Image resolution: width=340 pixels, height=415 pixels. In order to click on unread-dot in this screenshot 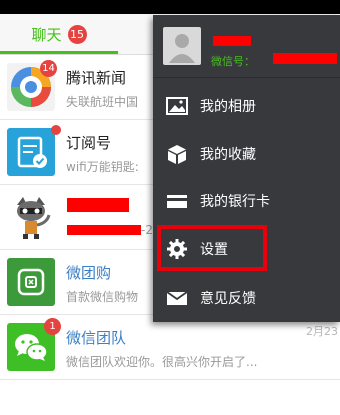, I will do `click(56, 130)`.